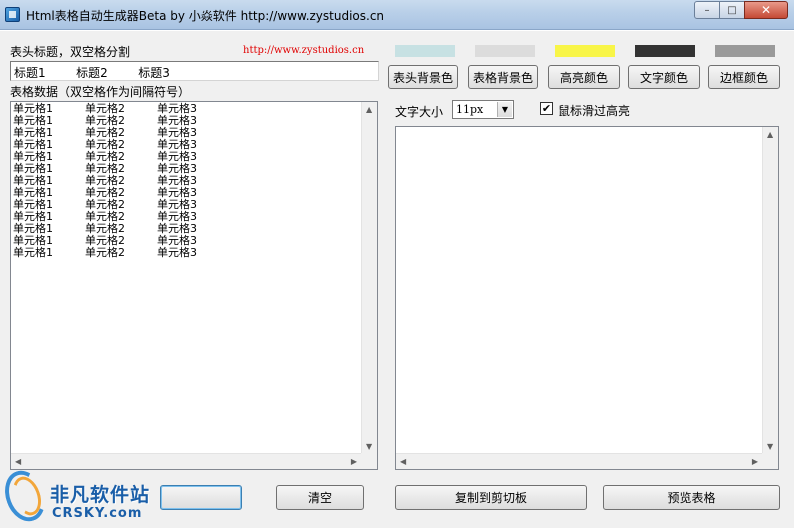 Image resolution: width=794 pixels, height=528 pixels. Describe the element at coordinates (92, 73) in the screenshot. I see `header-title-value: 标题1 标题2 标题3` at that location.